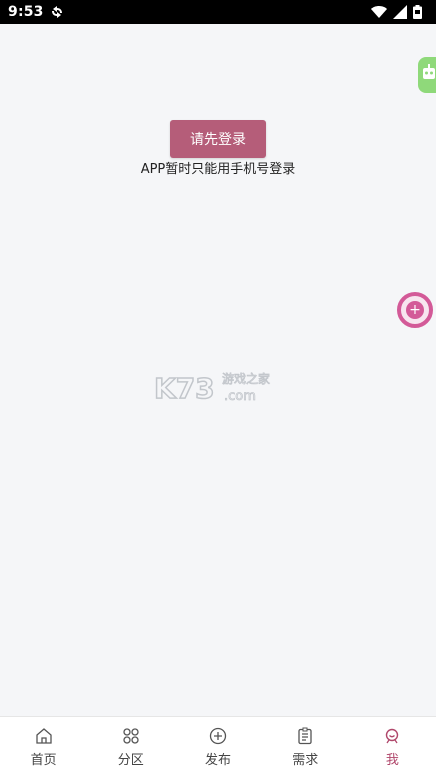 This screenshot has height=775, width=436. What do you see at coordinates (218, 139) in the screenshot?
I see `login-button: 请先登录` at bounding box center [218, 139].